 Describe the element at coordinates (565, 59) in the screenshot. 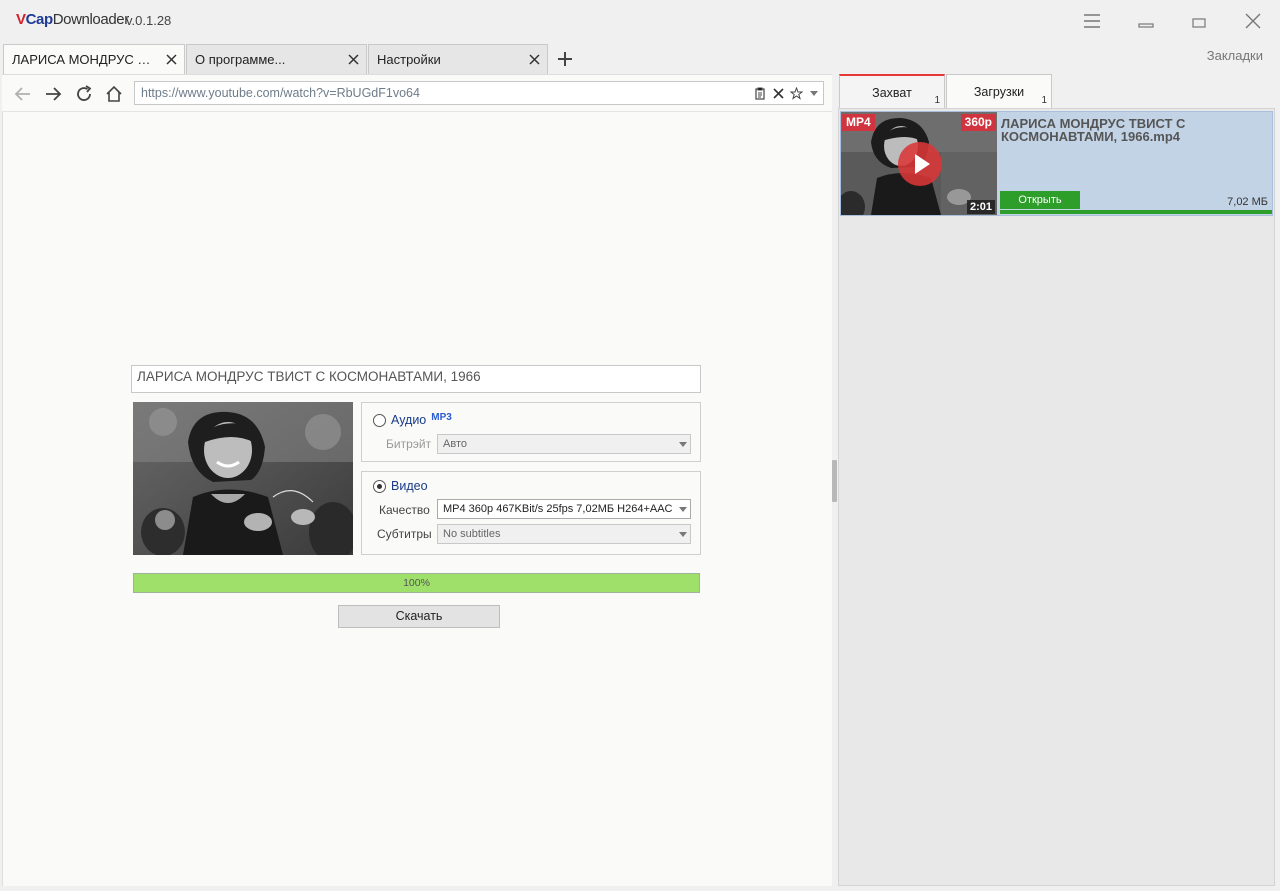

I see `new-tab-plus-icon` at that location.